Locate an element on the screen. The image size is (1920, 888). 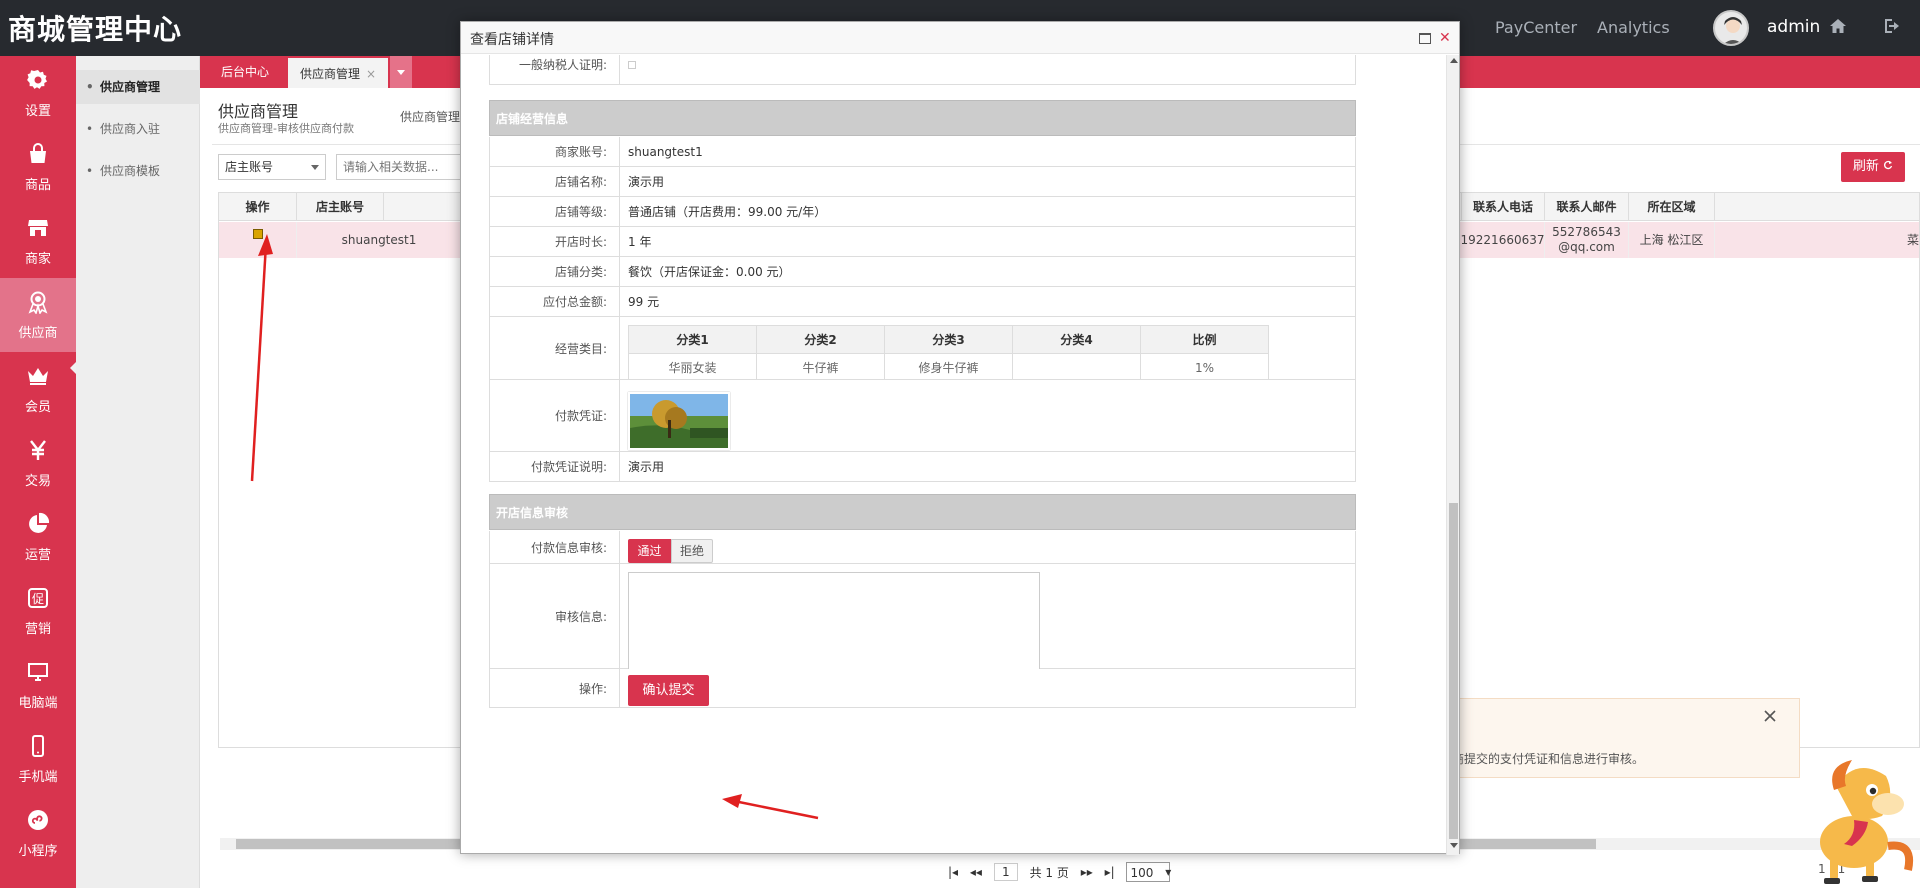
analytics-link: Analytics is located at coordinates (1633, 27).